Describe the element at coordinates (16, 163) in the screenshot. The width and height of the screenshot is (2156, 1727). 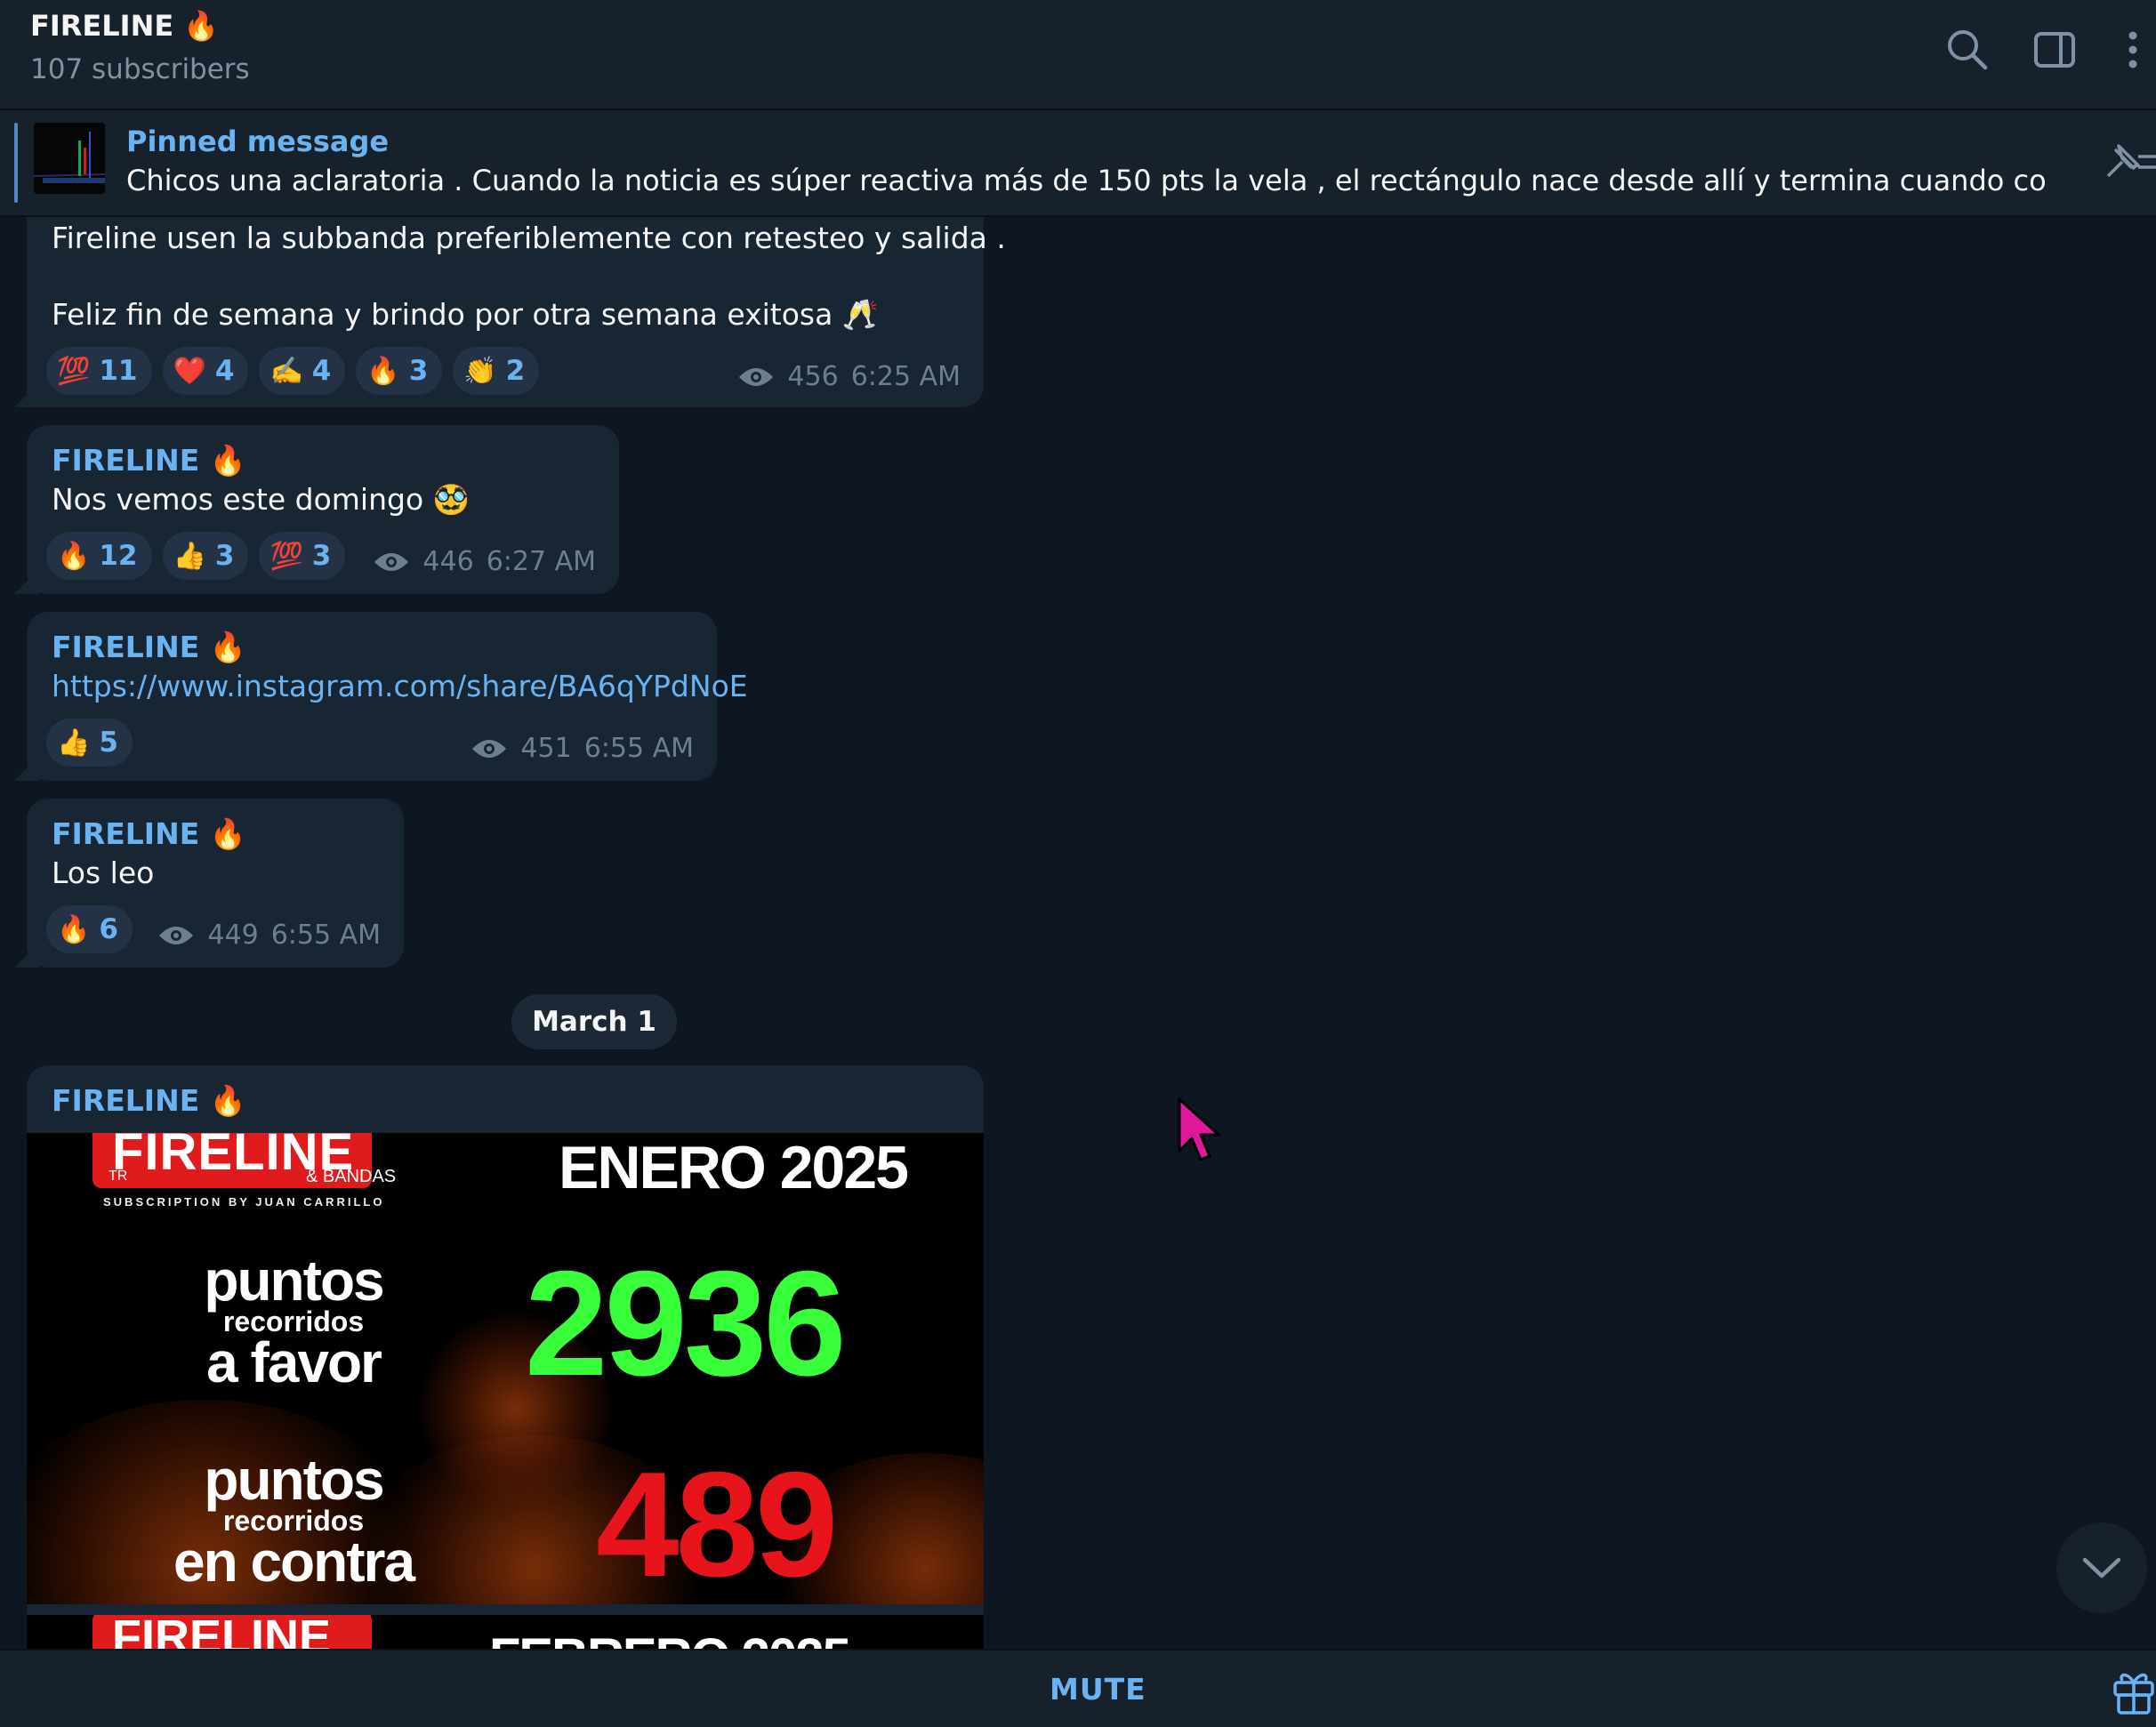
I see `pinned-indicator` at that location.